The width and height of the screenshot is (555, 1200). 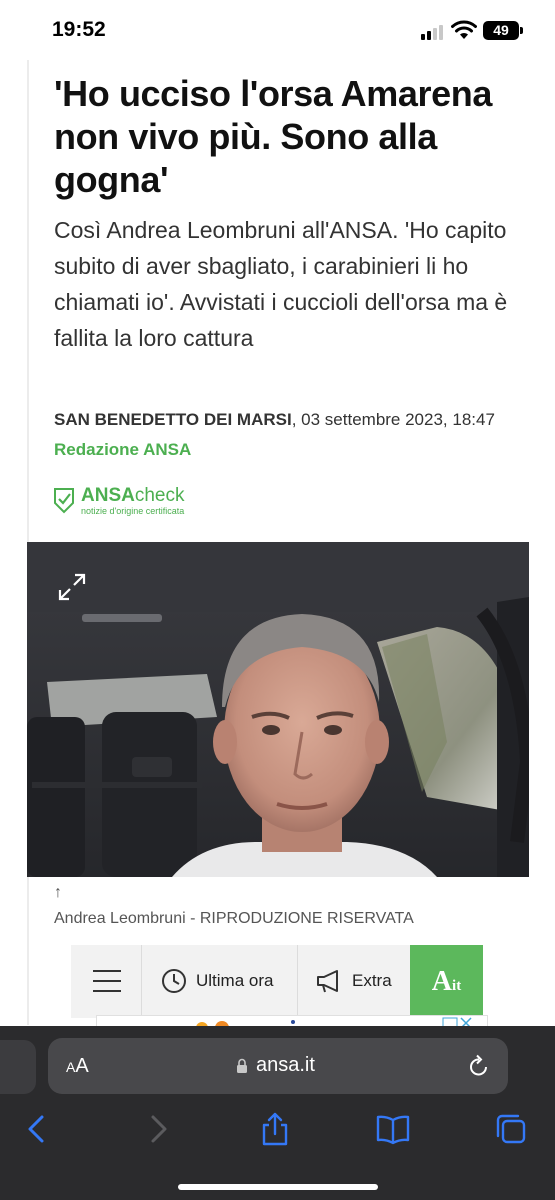 What do you see at coordinates (372, 980) in the screenshot?
I see `extra-label: Extra` at bounding box center [372, 980].